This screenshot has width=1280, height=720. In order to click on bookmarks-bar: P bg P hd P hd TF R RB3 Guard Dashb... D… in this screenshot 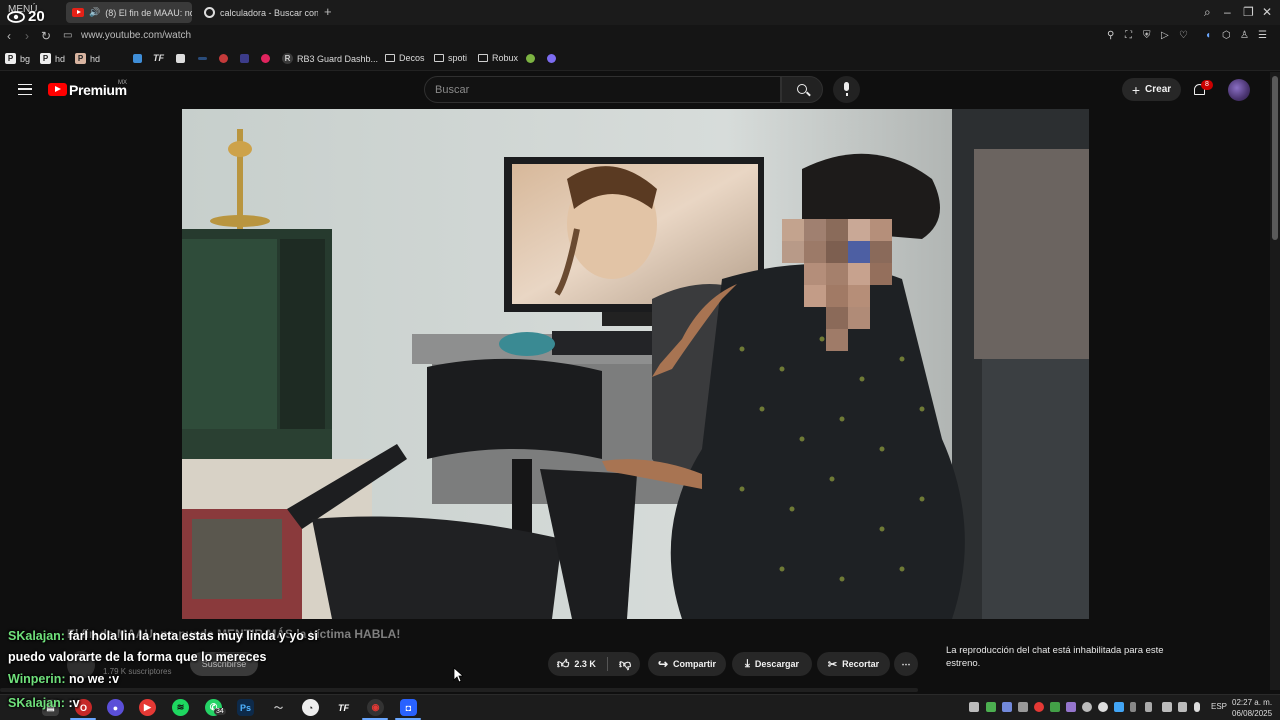, I will do `click(640, 59)`.